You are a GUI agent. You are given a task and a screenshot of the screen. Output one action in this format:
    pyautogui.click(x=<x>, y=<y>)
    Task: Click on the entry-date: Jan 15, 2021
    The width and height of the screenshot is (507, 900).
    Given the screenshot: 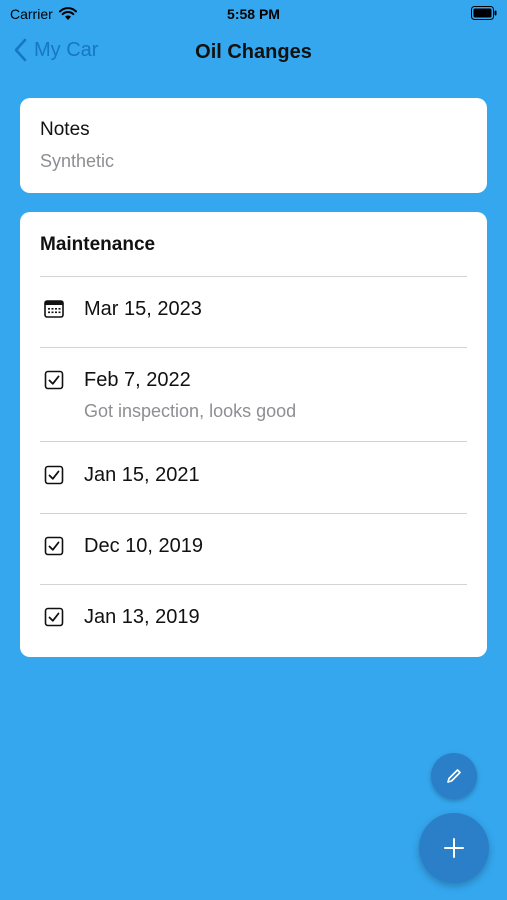 What is the action you would take?
    pyautogui.click(x=142, y=475)
    